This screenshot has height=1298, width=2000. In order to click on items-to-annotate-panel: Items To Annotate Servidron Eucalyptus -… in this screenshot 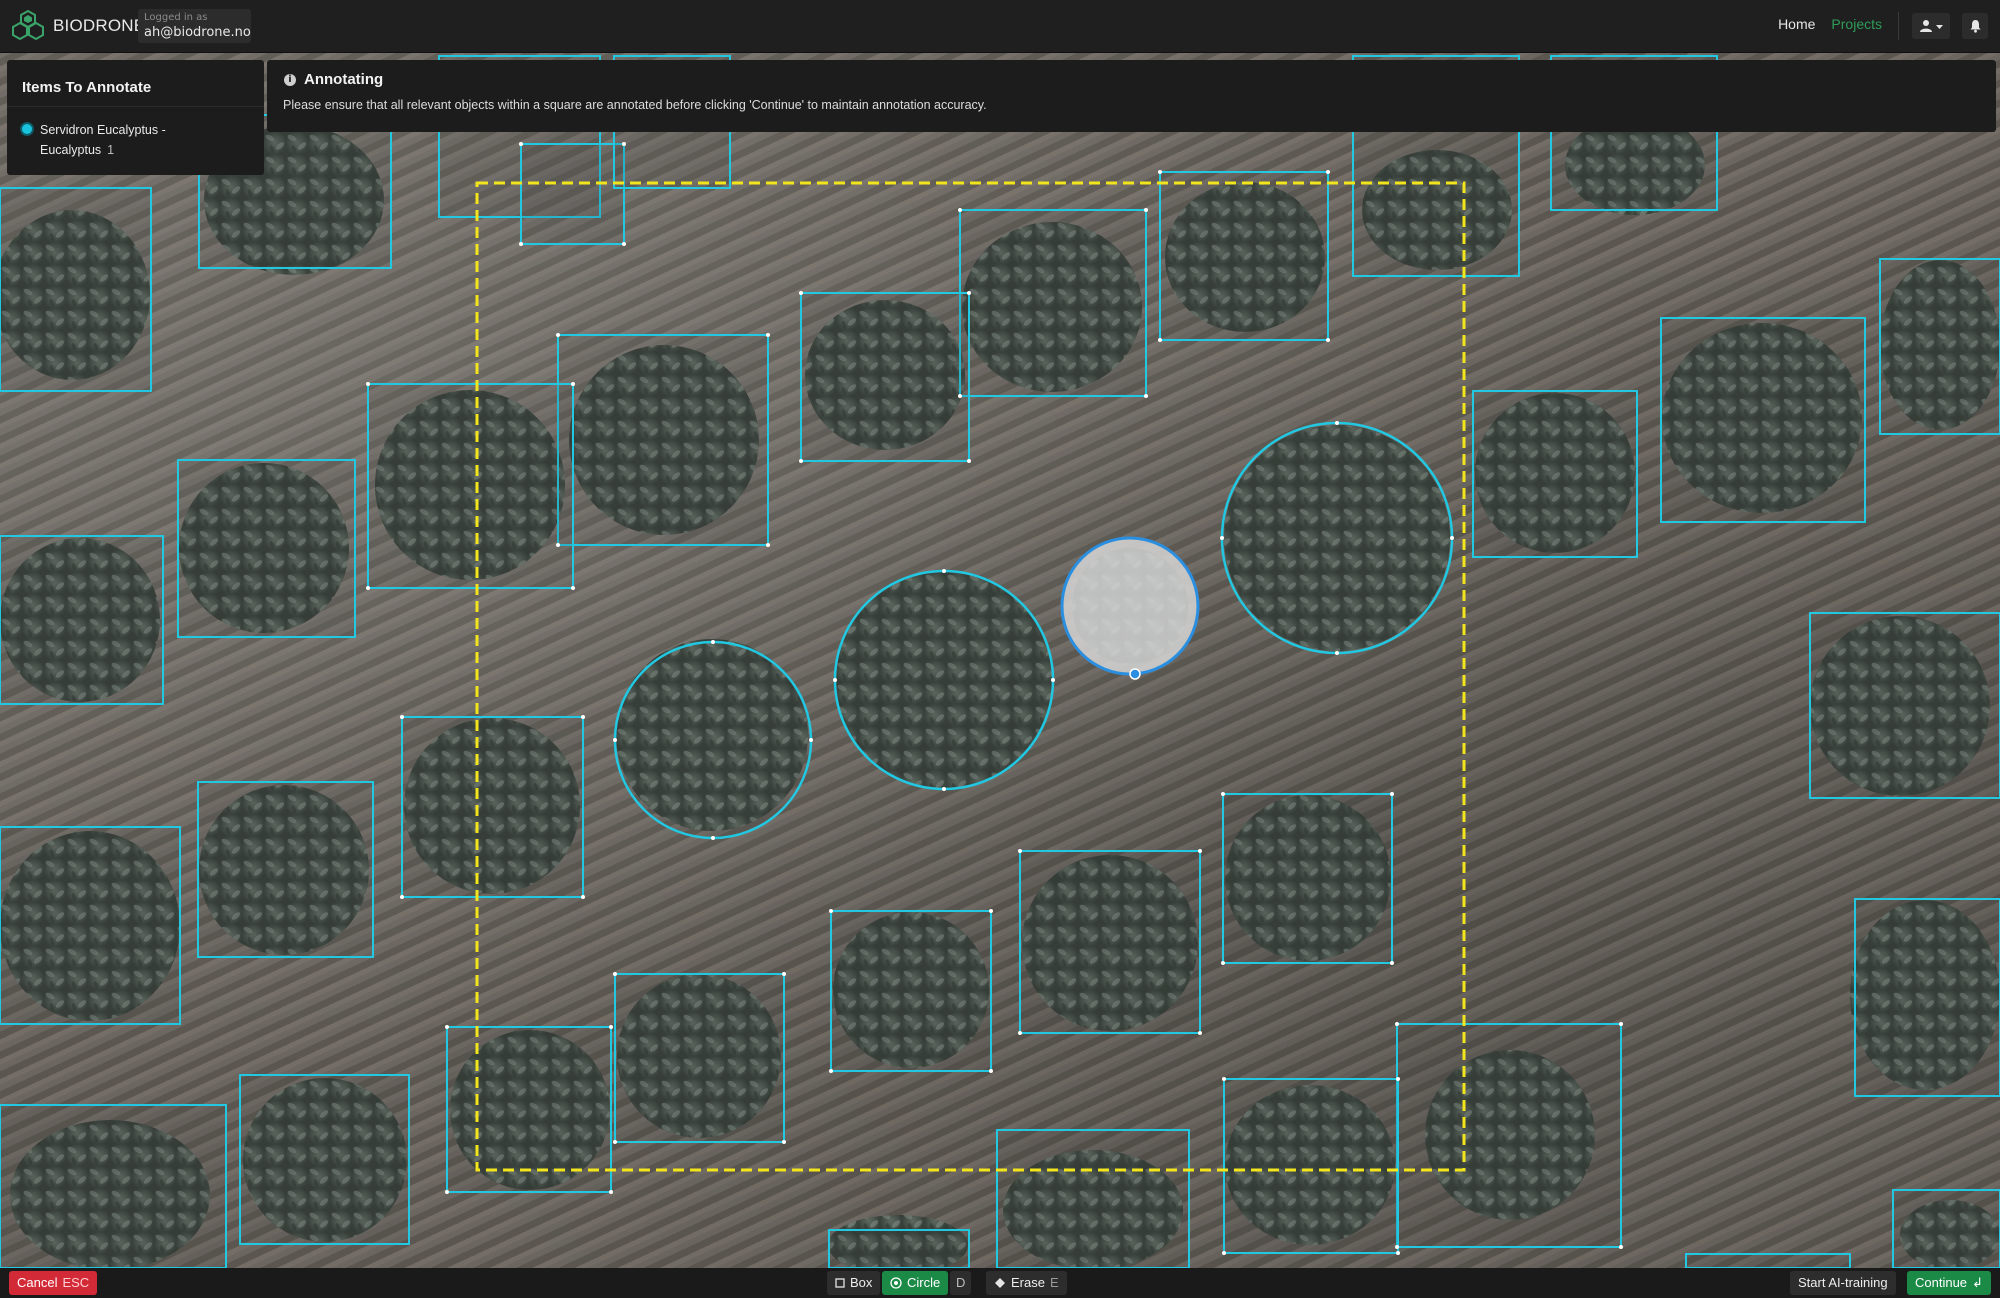, I will do `click(135, 117)`.